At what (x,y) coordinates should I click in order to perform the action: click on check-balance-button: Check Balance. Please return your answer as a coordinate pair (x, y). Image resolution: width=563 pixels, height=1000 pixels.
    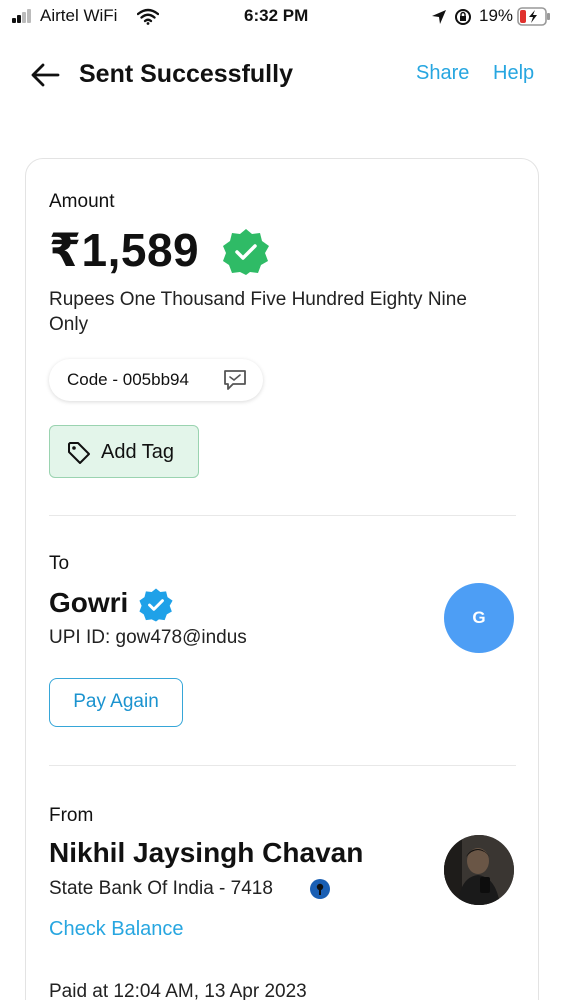
    Looking at the image, I should click on (116, 929).